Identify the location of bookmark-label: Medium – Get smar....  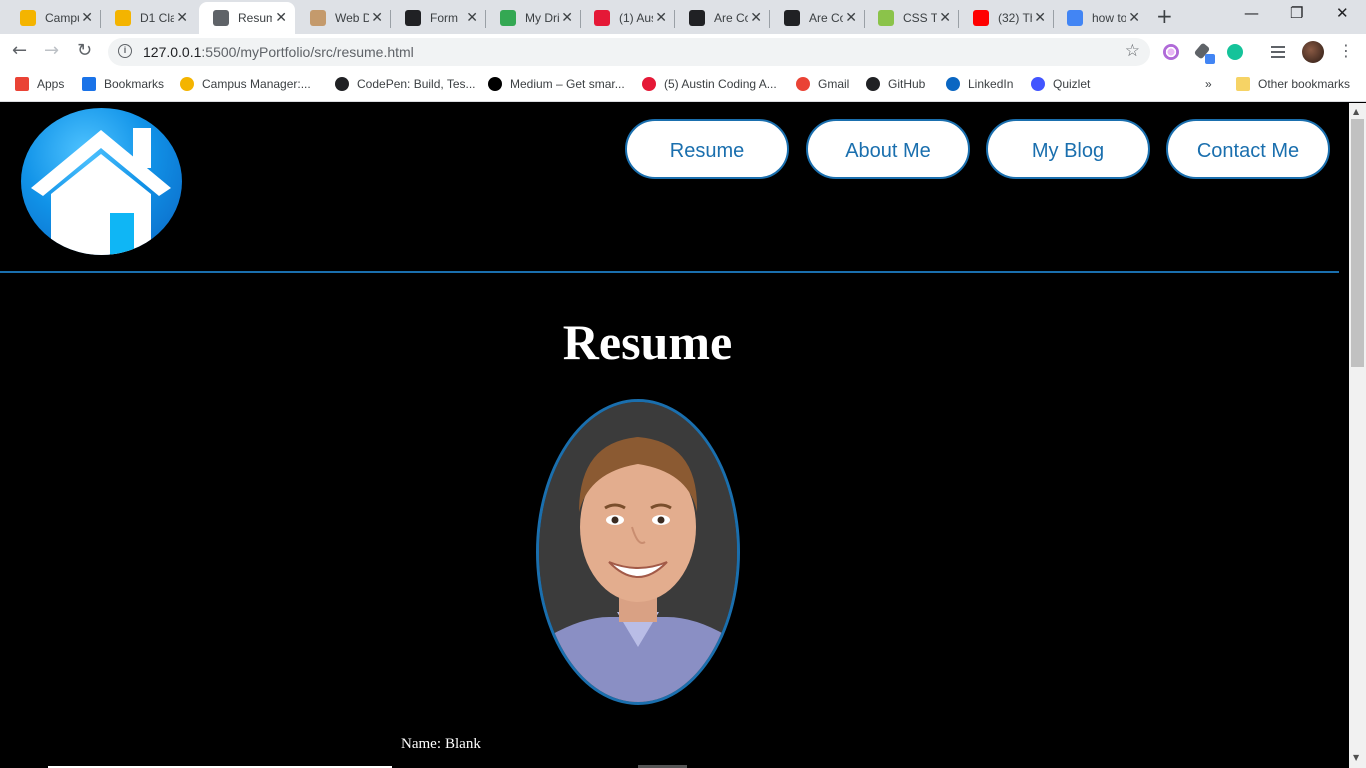
(567, 84).